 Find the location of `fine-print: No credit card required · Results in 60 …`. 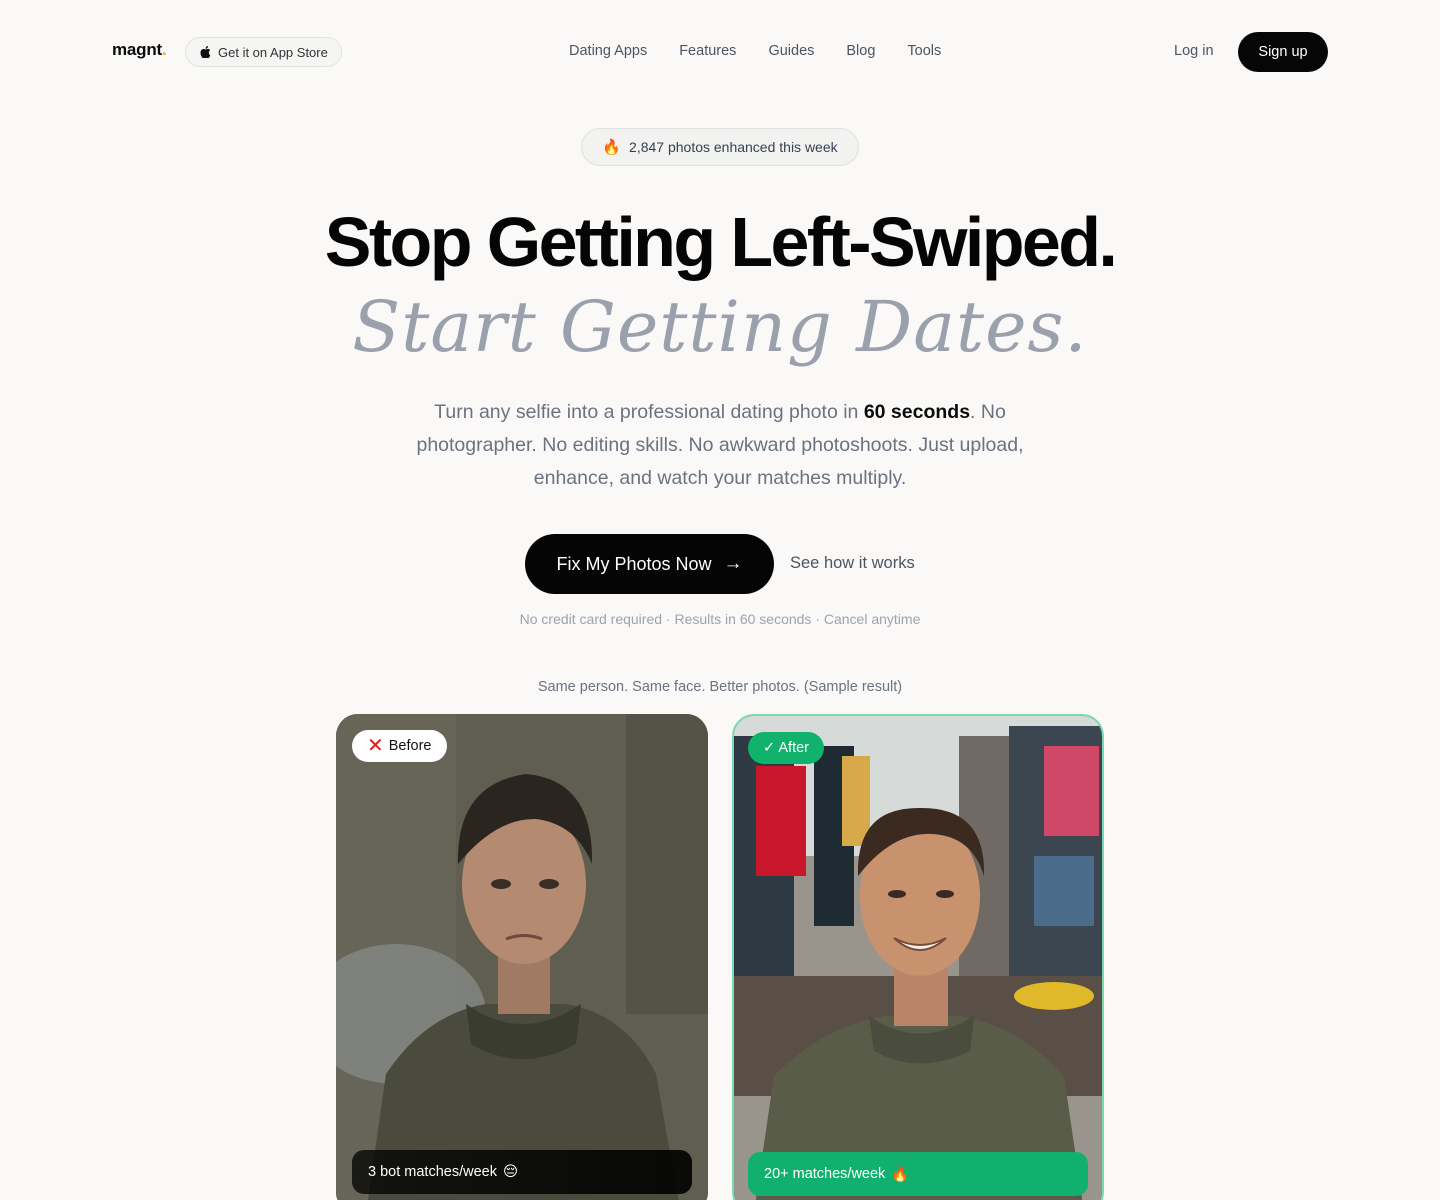

fine-print: No credit card required · Results in 60 … is located at coordinates (720, 619).